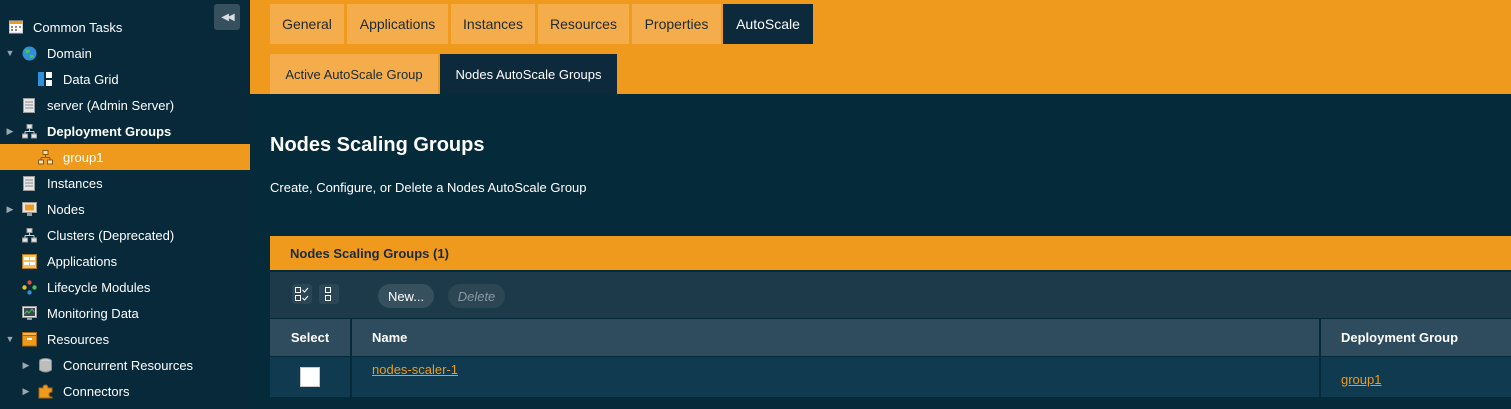 Image resolution: width=1511 pixels, height=409 pixels. I want to click on tab-autoscale: AutoScale, so click(768, 24).